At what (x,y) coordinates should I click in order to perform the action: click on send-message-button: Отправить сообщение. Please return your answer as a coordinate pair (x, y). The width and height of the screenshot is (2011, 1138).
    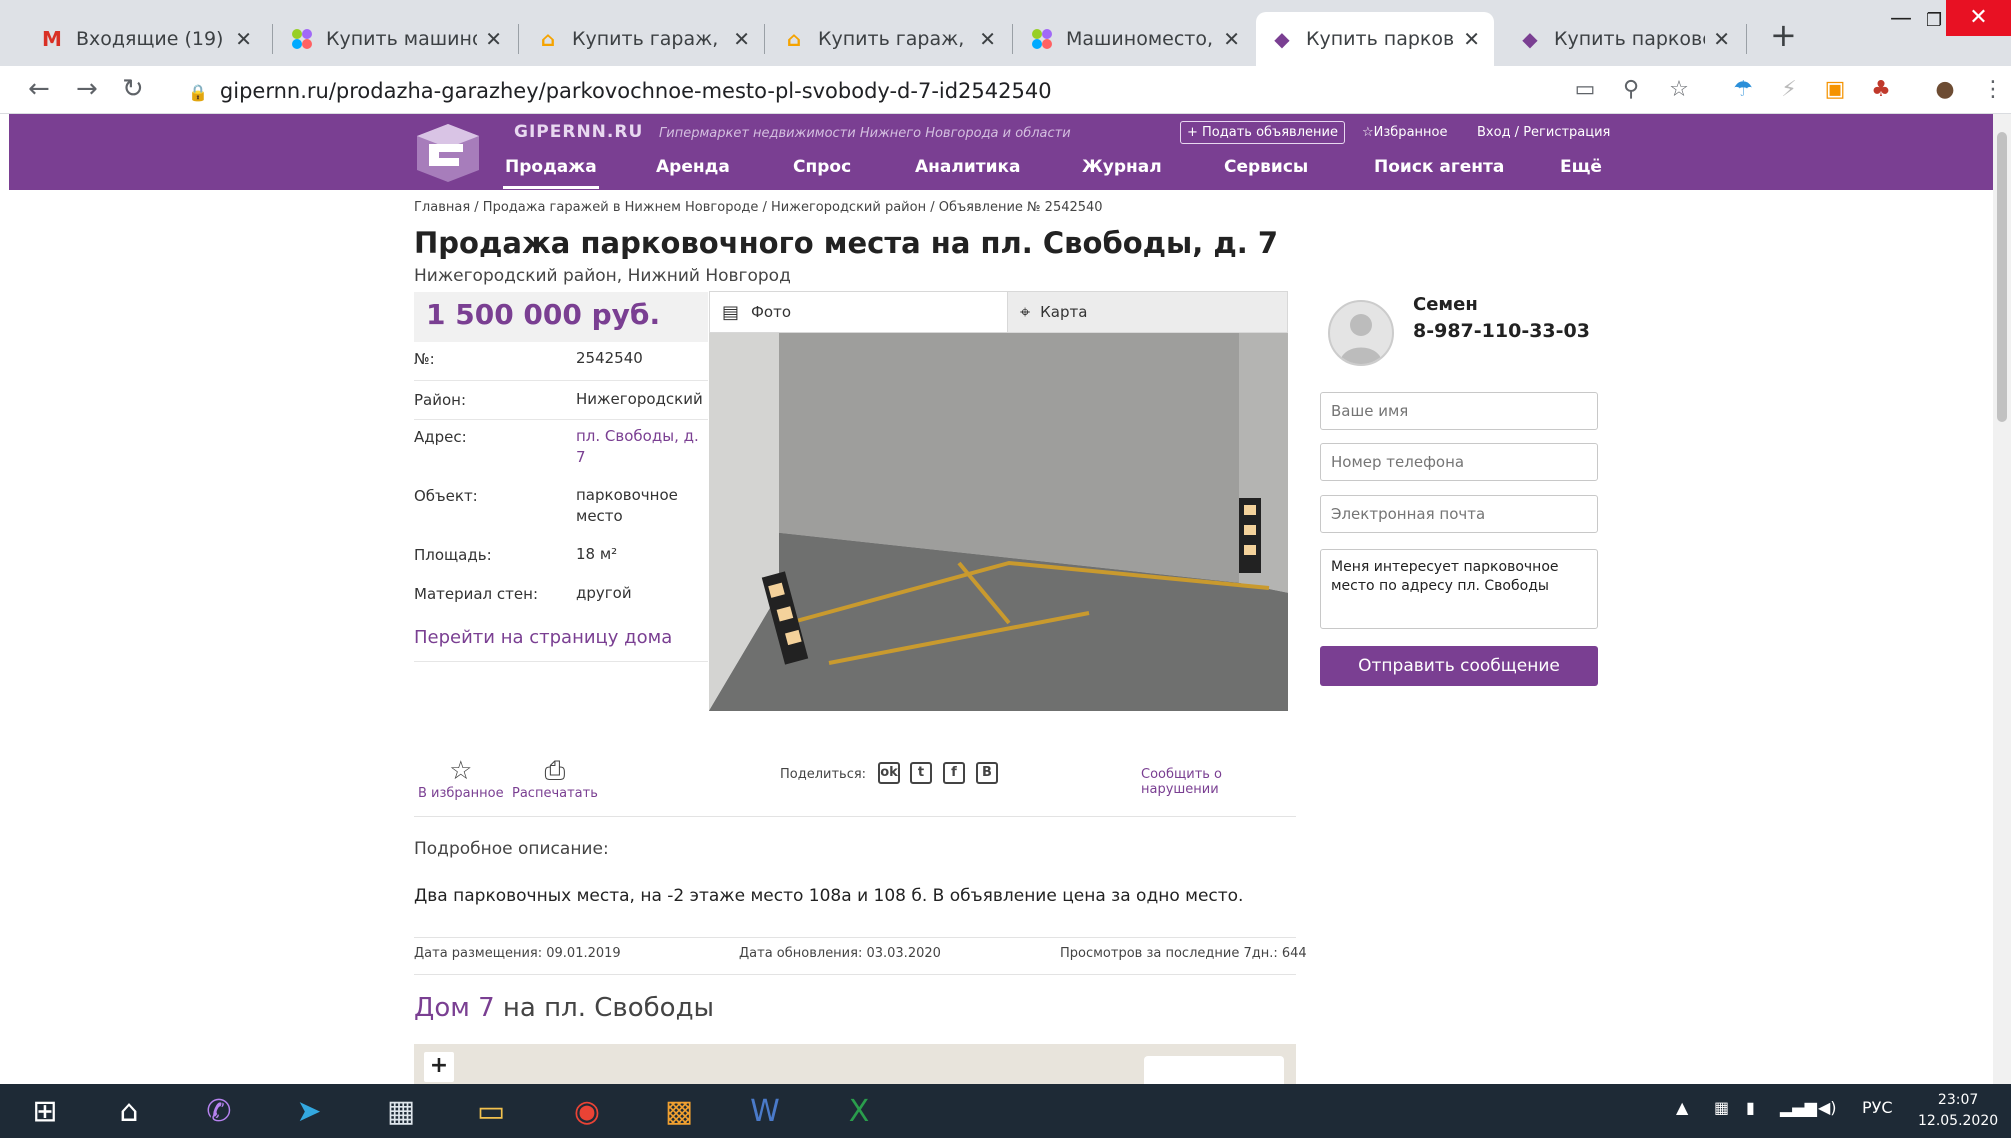
    Looking at the image, I should click on (1459, 666).